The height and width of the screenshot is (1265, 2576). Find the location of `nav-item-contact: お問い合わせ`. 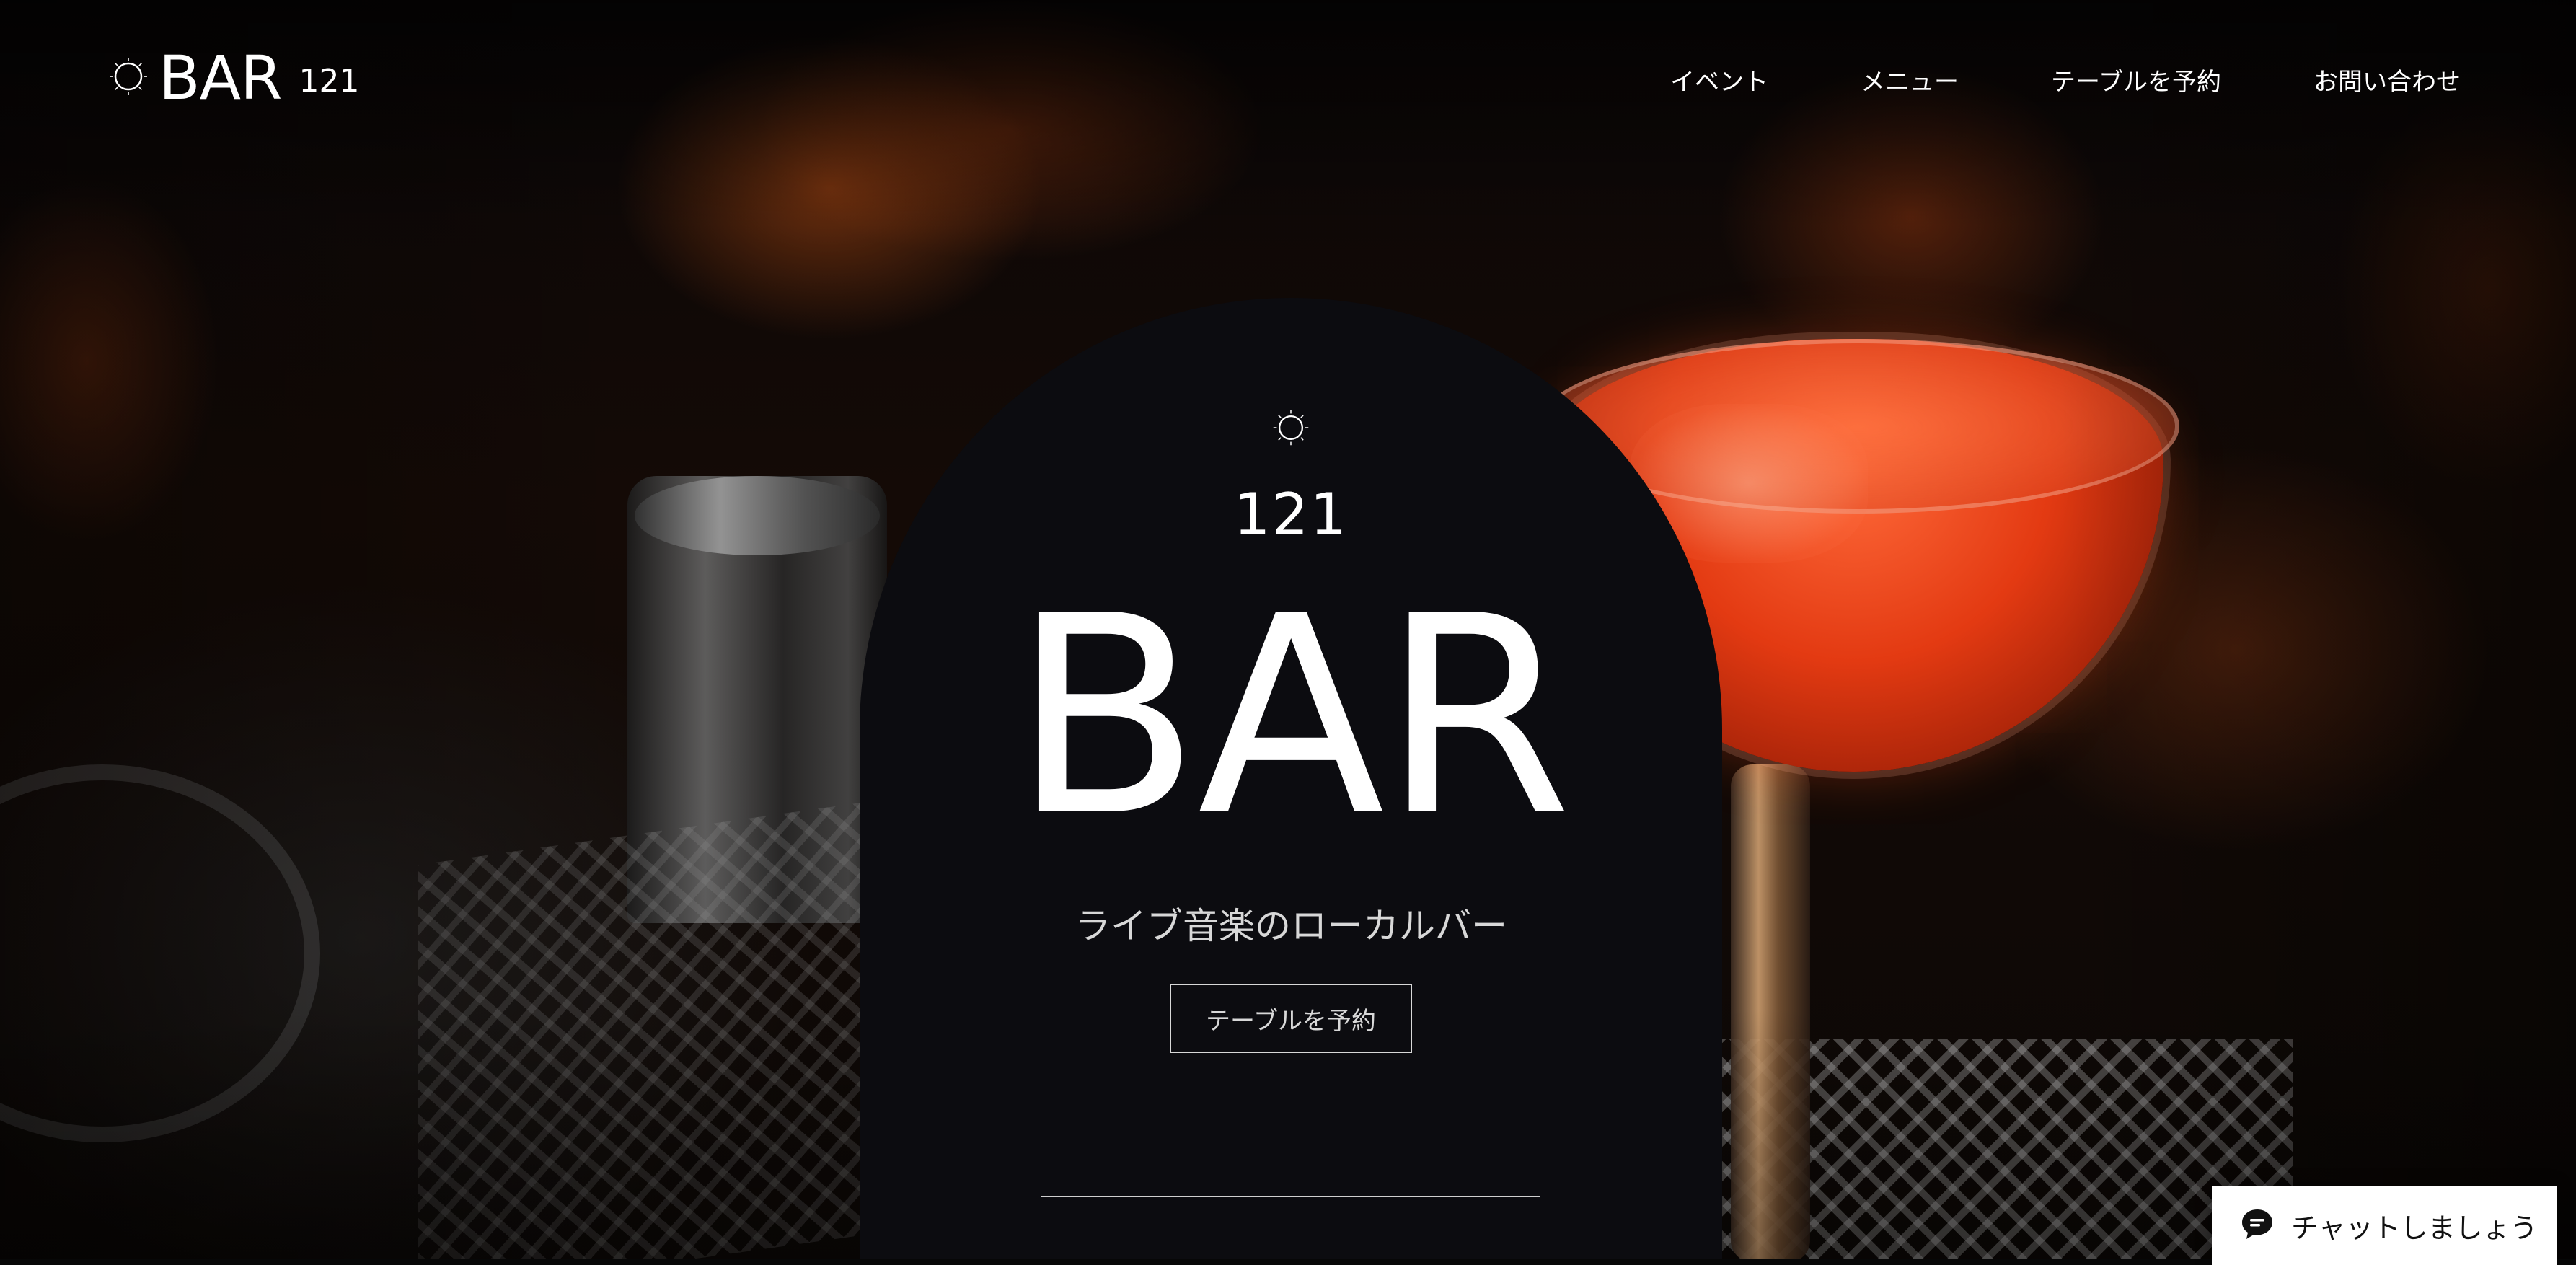

nav-item-contact: お問い合わせ is located at coordinates (2387, 79).